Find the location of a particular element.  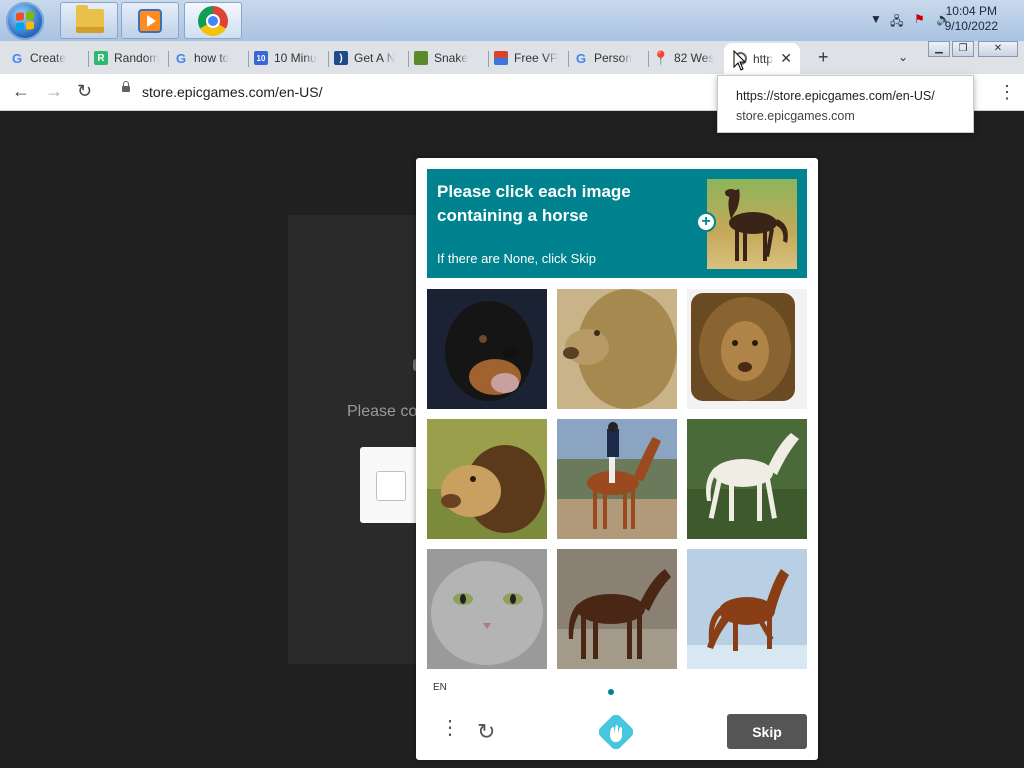

clock-date: 9/10/2022 is located at coordinates (971, 26).